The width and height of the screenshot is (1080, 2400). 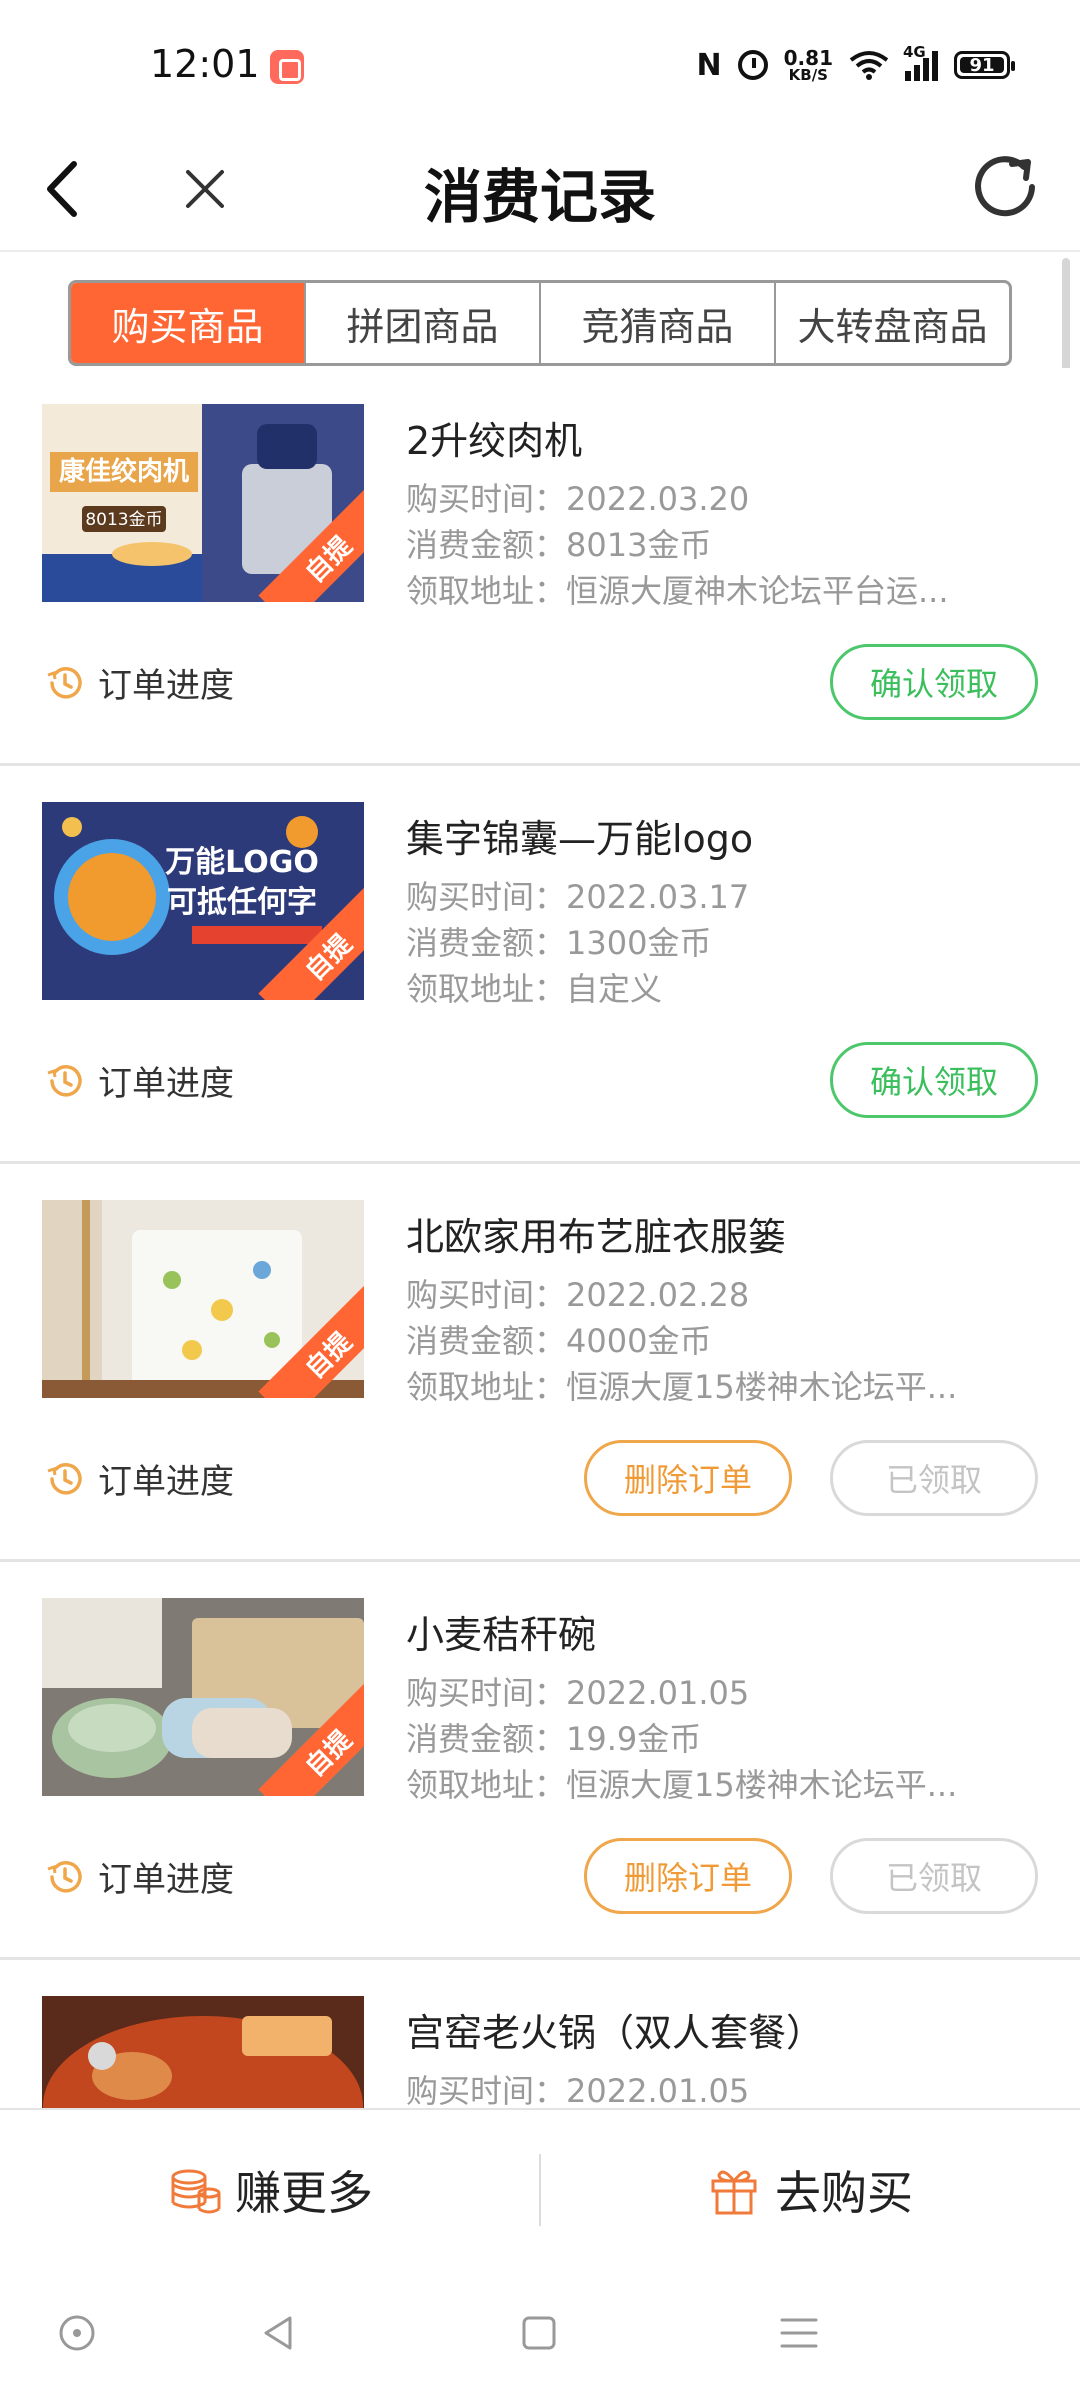 What do you see at coordinates (808, 74) in the screenshot?
I see `speed-unit: KB/S` at bounding box center [808, 74].